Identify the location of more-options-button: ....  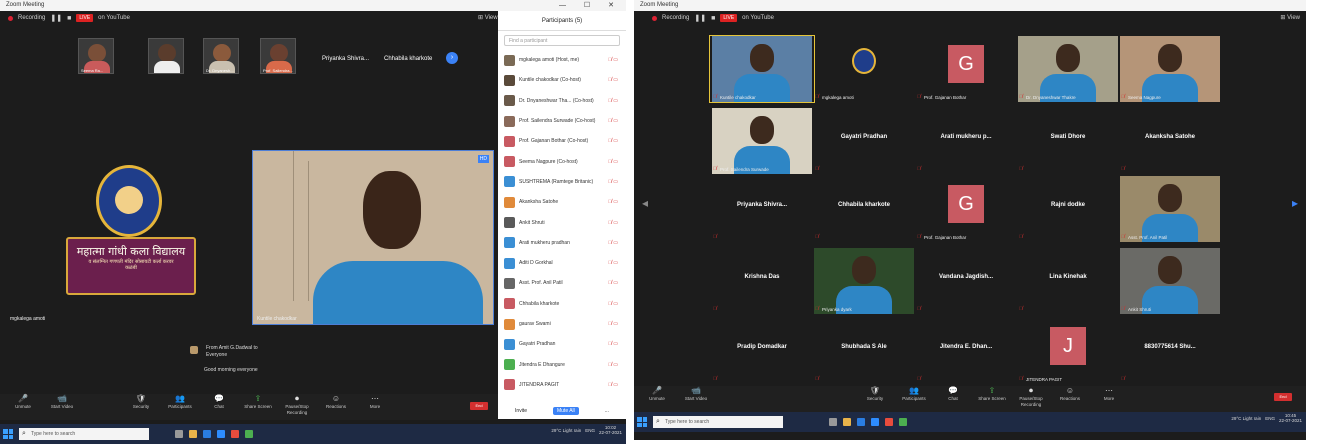
(607, 411).